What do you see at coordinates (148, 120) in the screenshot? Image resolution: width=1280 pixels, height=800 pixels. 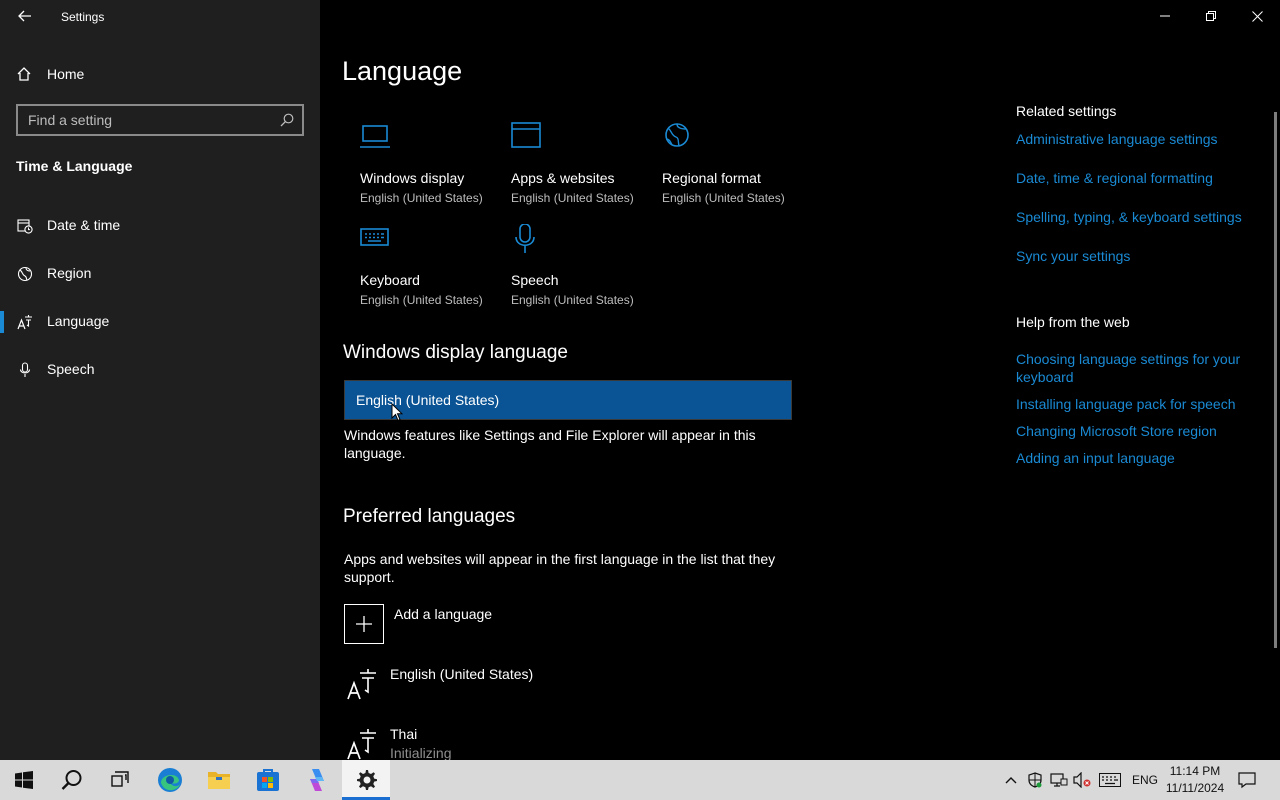 I see `search-input` at bounding box center [148, 120].